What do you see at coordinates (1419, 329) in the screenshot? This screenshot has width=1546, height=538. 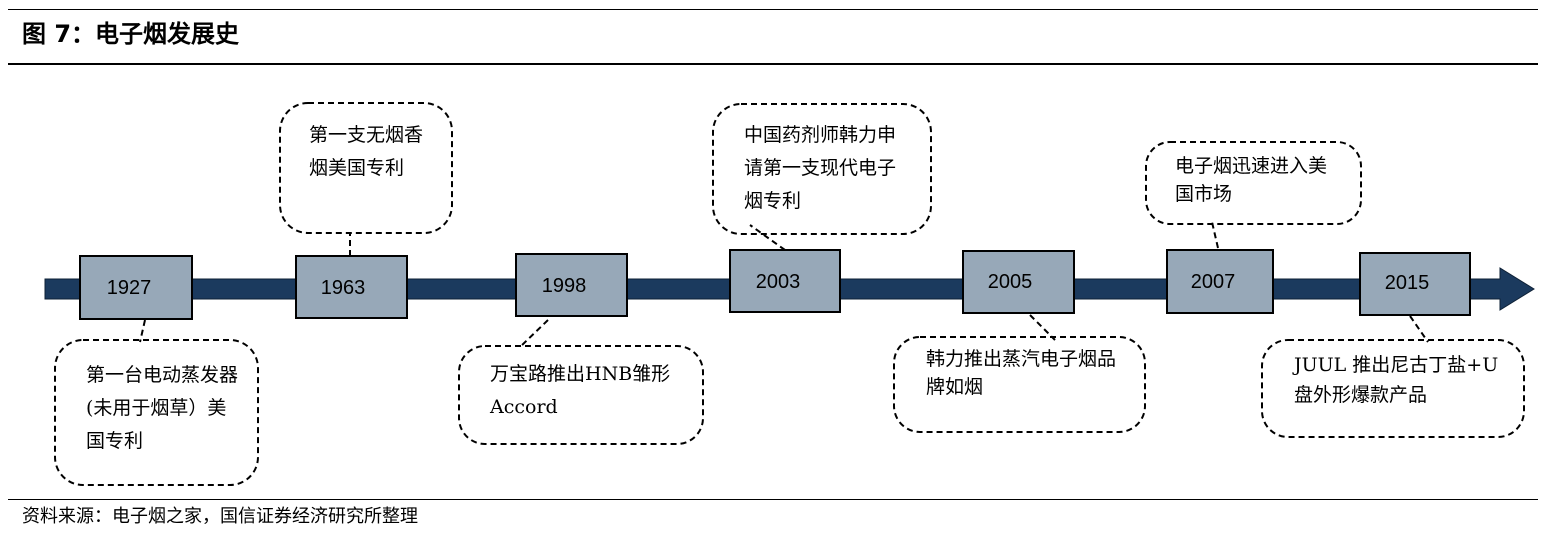 I see `connector-2015` at bounding box center [1419, 329].